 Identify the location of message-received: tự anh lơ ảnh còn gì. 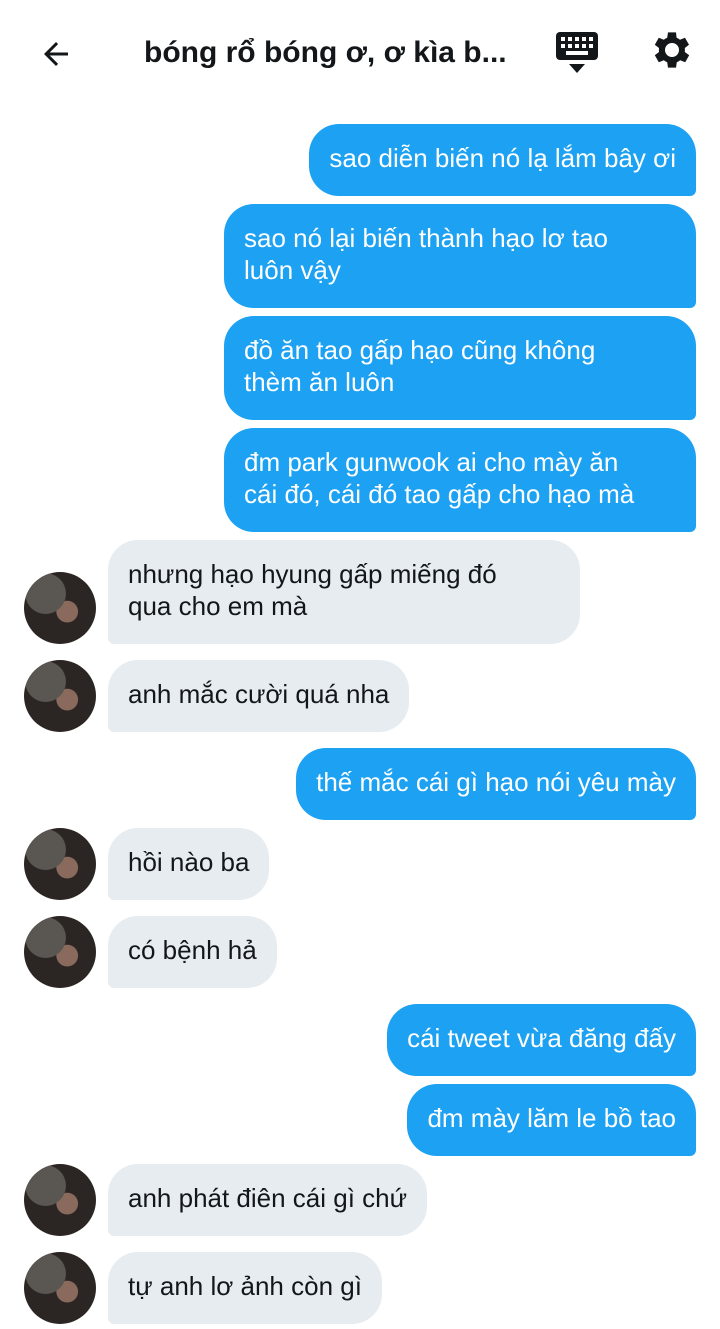
(245, 1288).